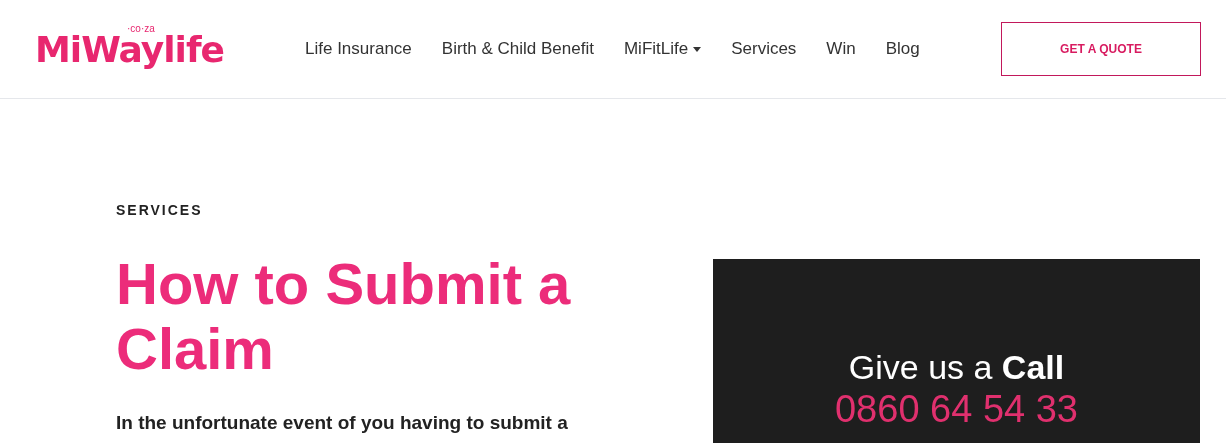 The width and height of the screenshot is (1226, 443). I want to click on nav-link: Life Insurance, so click(358, 49).